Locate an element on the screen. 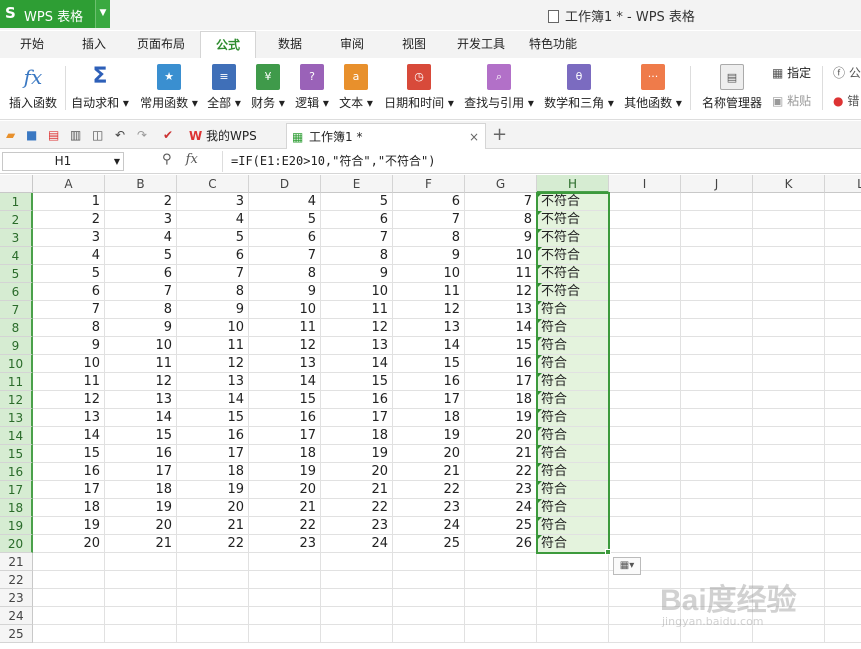  cell-f9: 14 is located at coordinates (429, 346).